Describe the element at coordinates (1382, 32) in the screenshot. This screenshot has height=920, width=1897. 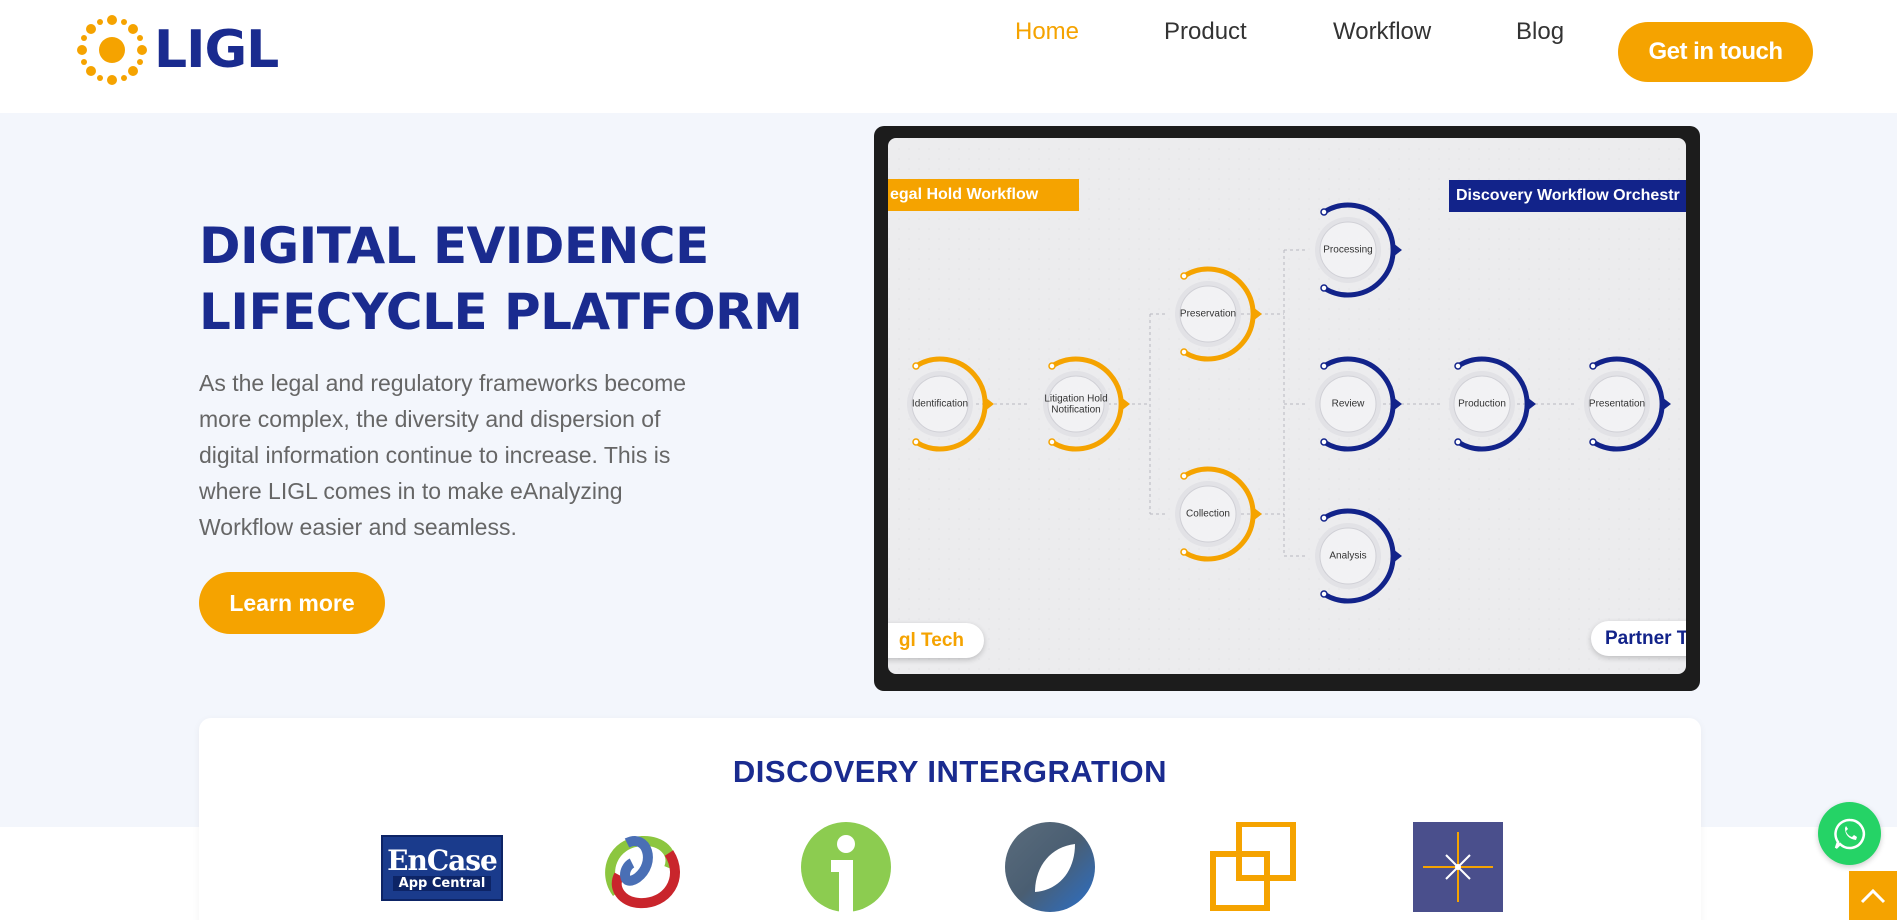
I see `nav-workflow: Workflow` at that location.